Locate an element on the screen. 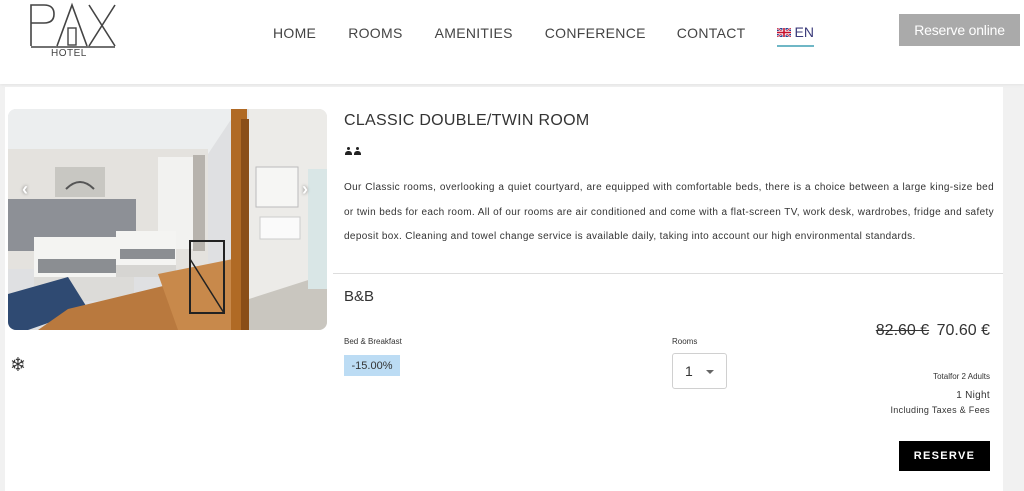  taxes-label: Including Taxes & Fees is located at coordinates (940, 410).